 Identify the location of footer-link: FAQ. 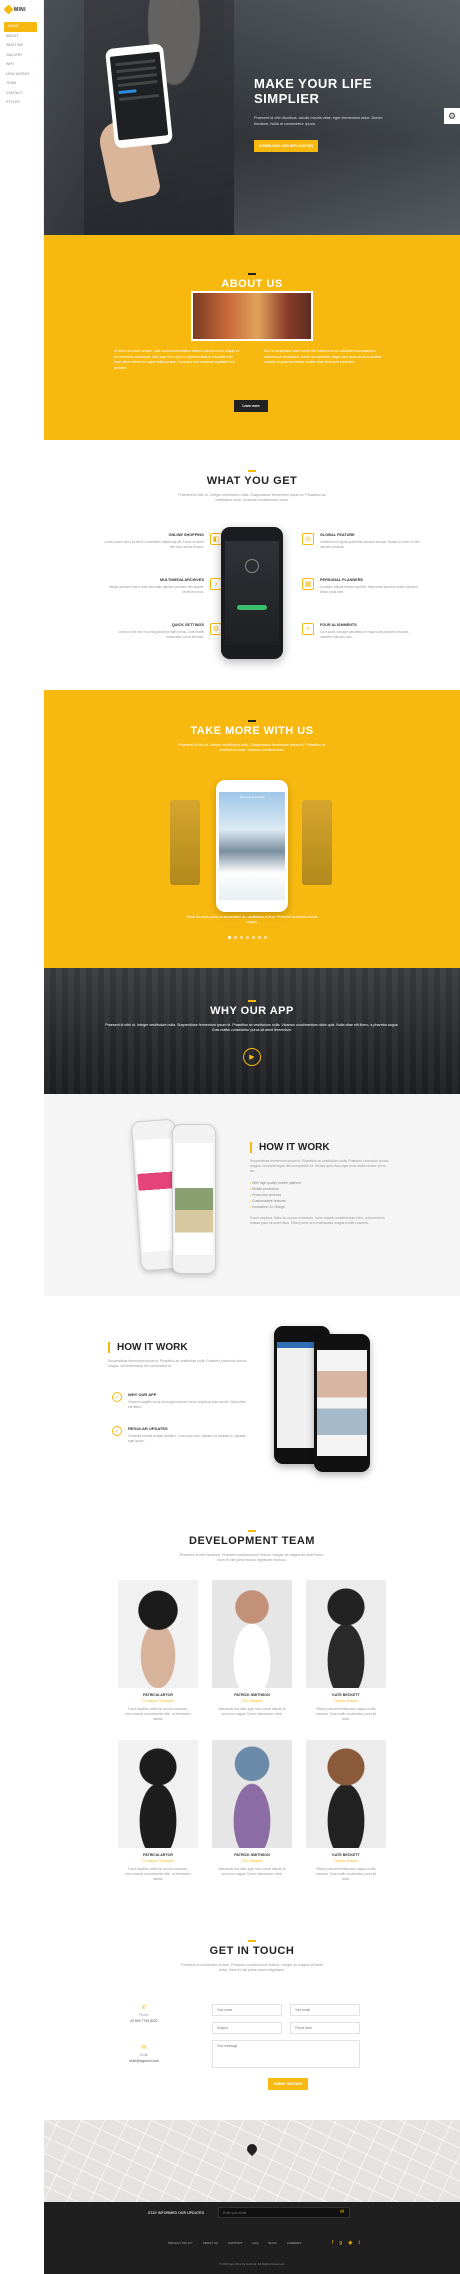
(255, 2243).